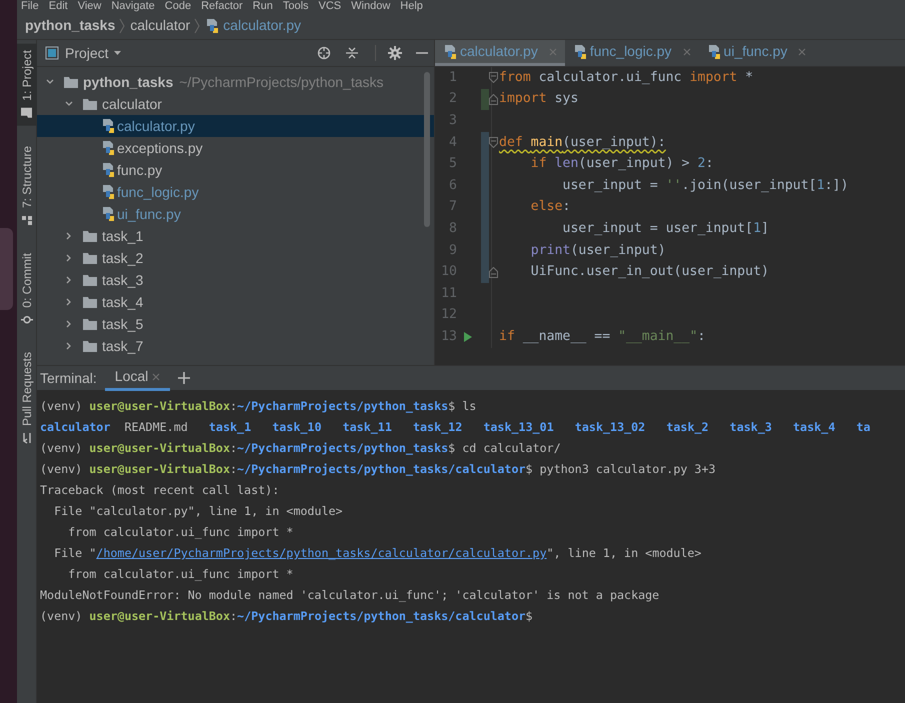  I want to click on tree-item: task_3, so click(235, 280).